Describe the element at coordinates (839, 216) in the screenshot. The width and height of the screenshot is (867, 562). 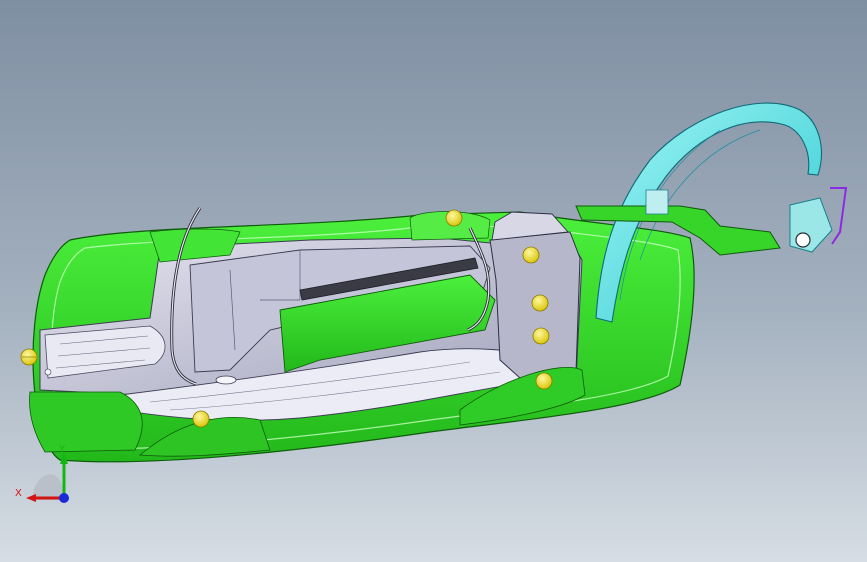
I see `purple-spring-clip` at that location.